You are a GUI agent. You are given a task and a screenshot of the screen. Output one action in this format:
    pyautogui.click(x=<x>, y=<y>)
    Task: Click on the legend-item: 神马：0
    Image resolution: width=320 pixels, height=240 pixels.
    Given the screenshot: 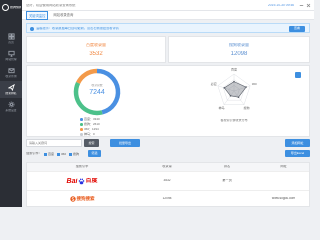 What is the action you would take?
    pyautogui.click(x=110, y=134)
    